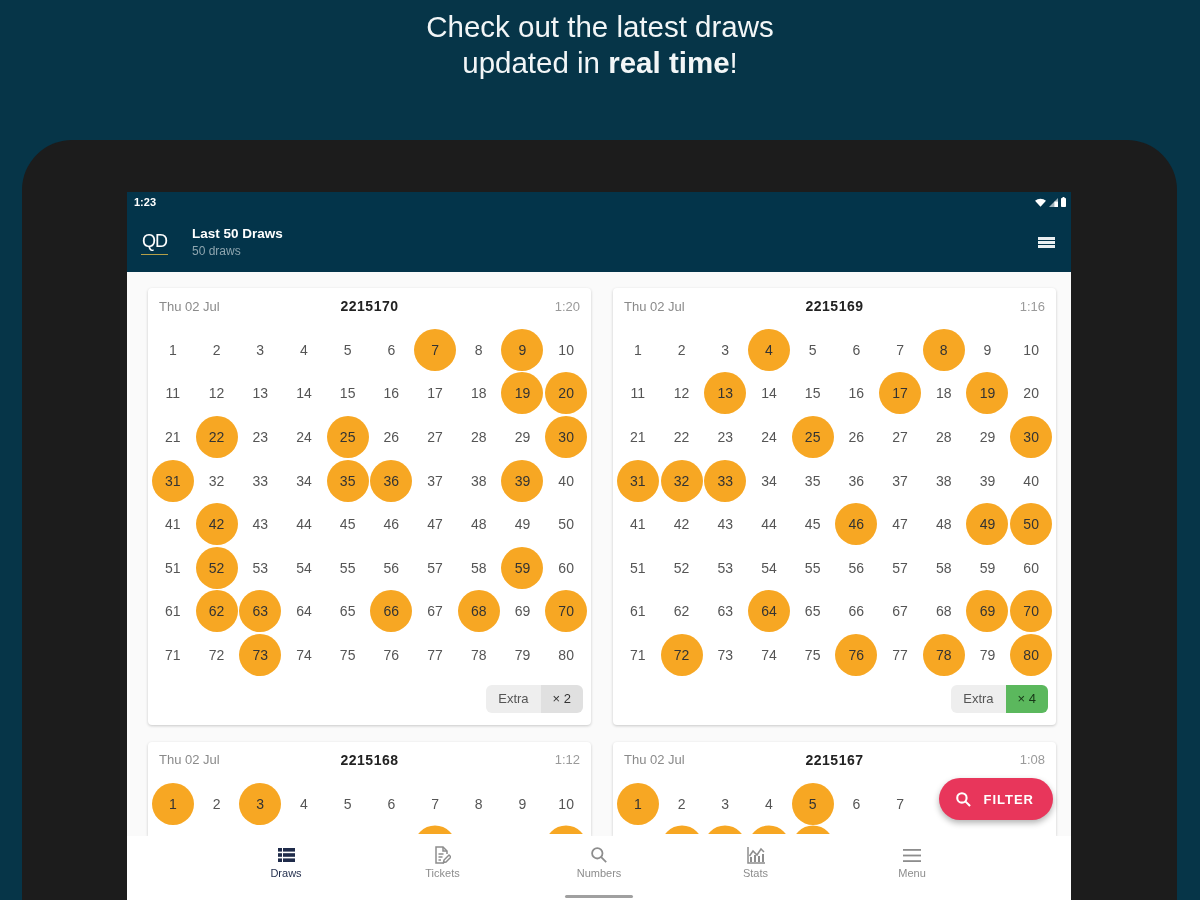 The height and width of the screenshot is (900, 1200). Describe the element at coordinates (768, 611) in the screenshot. I see `drawn-number: 64` at that location.